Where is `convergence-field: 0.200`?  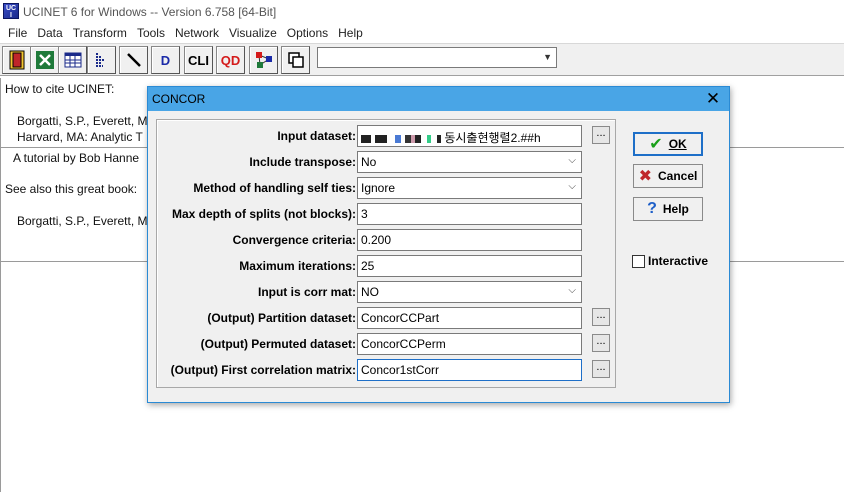
convergence-field: 0.200 is located at coordinates (469, 240).